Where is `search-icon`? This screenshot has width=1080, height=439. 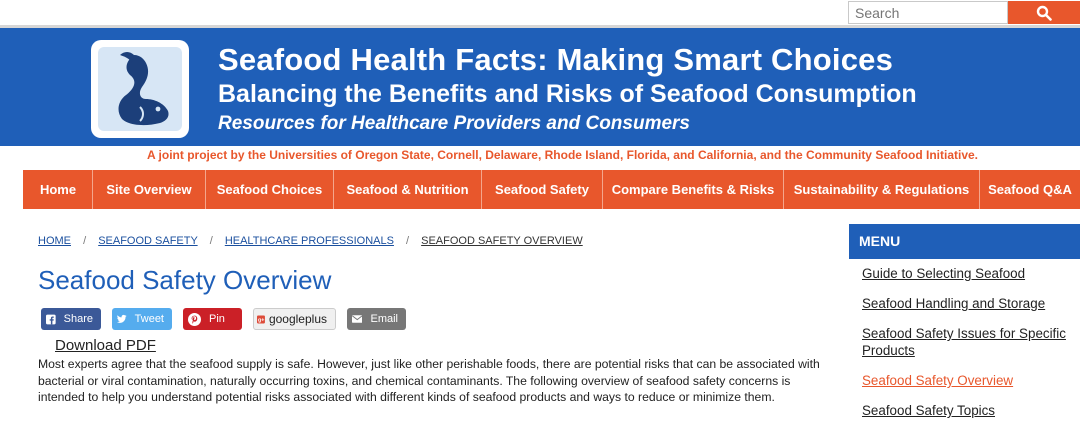 search-icon is located at coordinates (1044, 13).